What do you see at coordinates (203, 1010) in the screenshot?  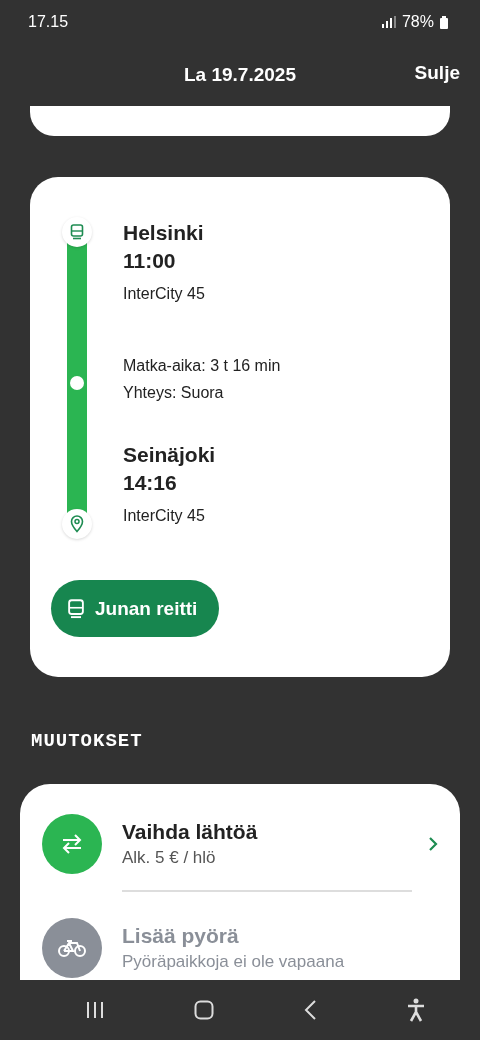 I see `home-icon` at bounding box center [203, 1010].